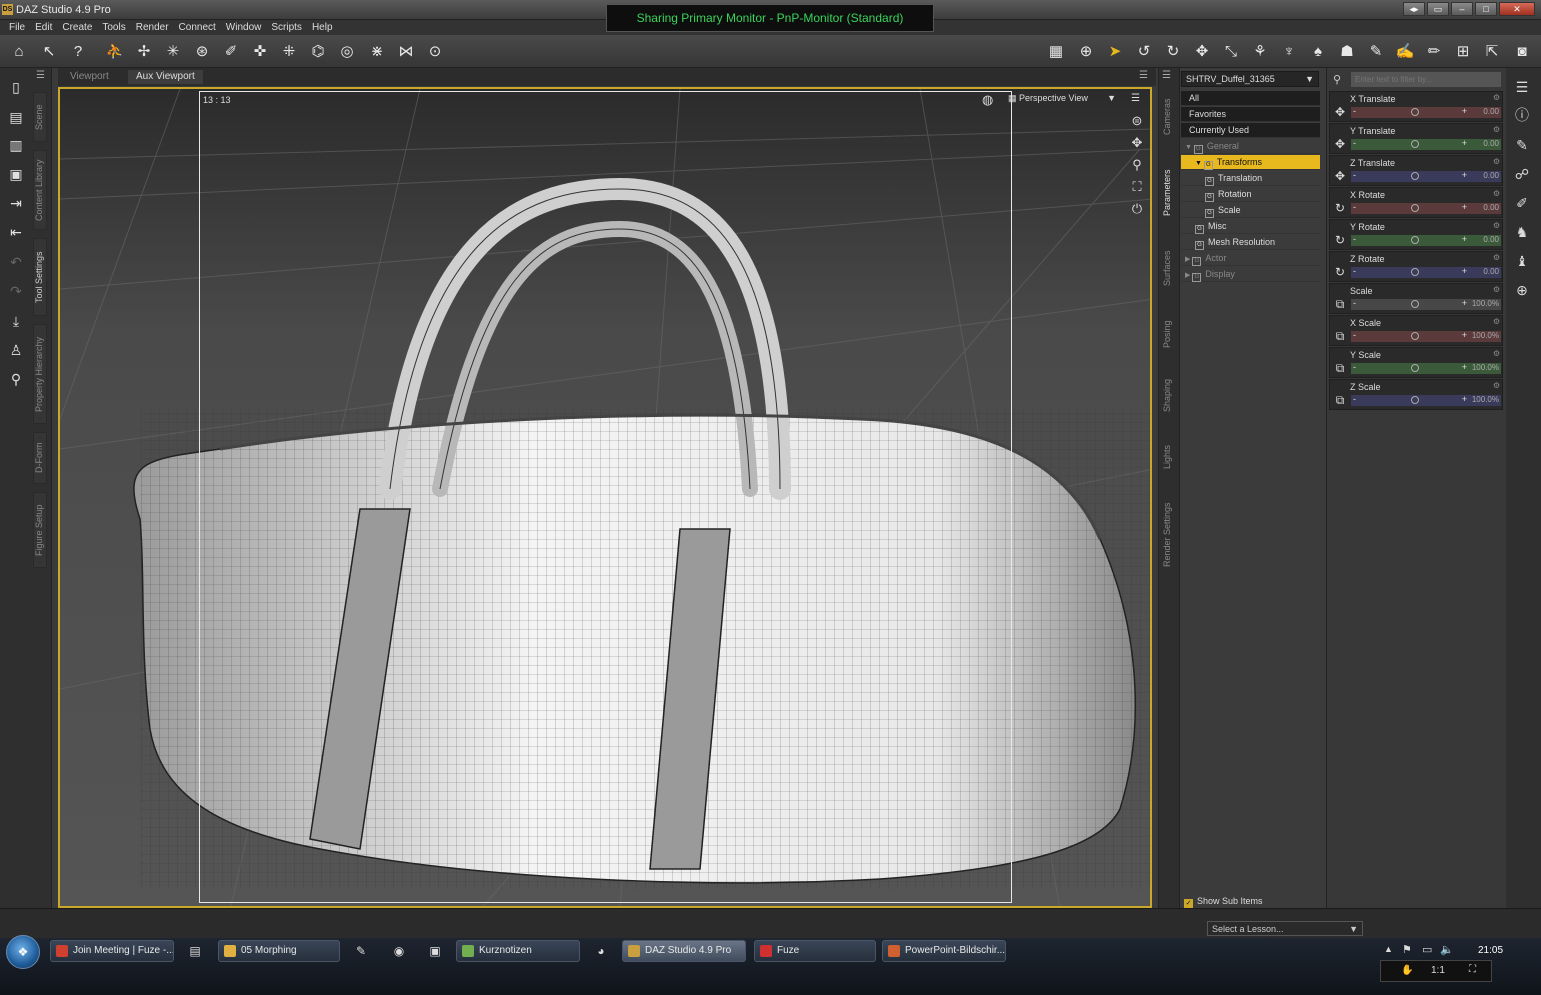  I want to click on tree-item-all: All, so click(1250, 98).